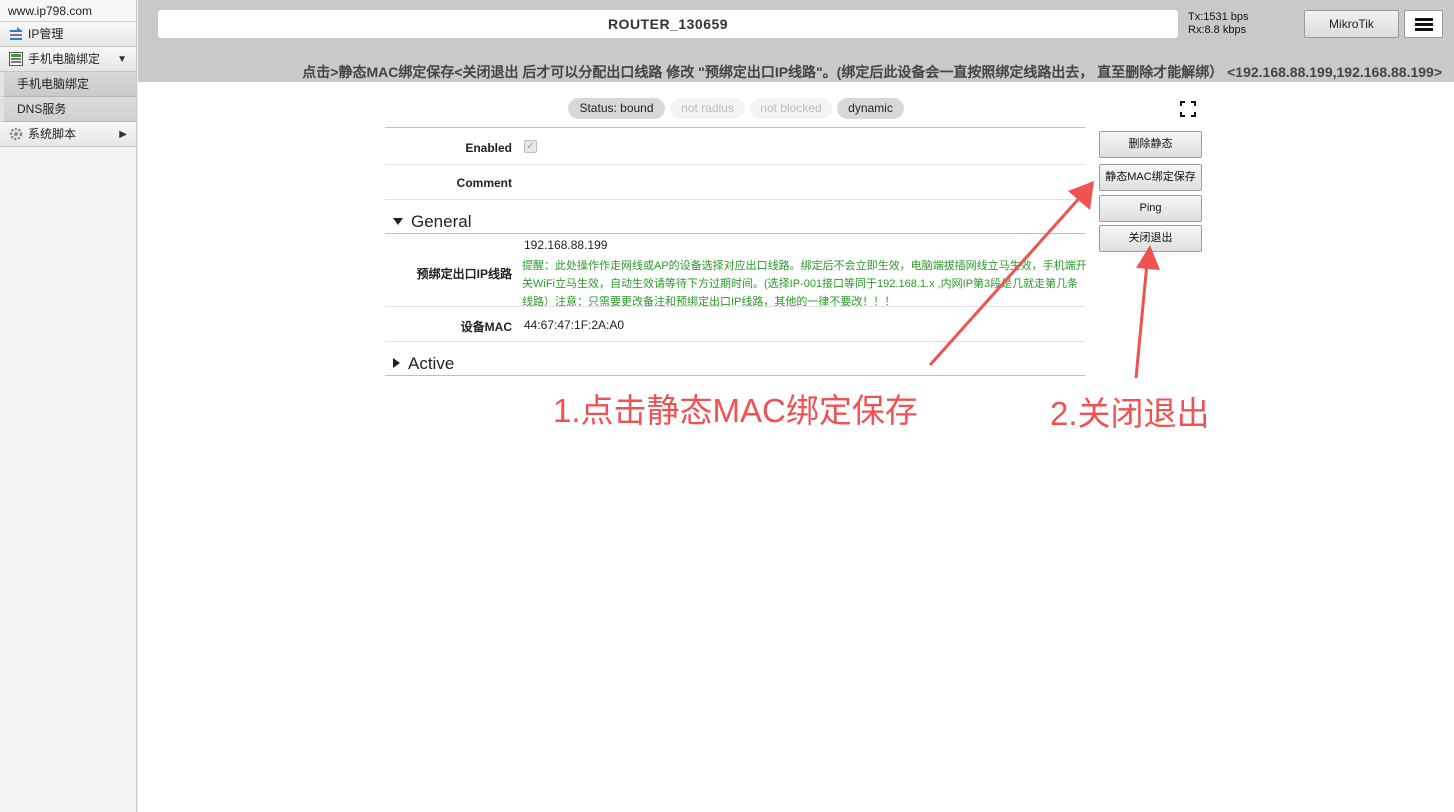 This screenshot has width=1454, height=812. What do you see at coordinates (122, 59) in the screenshot?
I see `chevron-down-icon: ▼` at bounding box center [122, 59].